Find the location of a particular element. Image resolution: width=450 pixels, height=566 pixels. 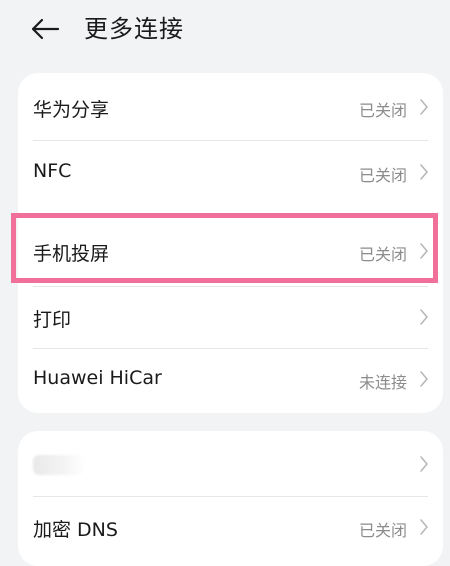

row-encrypted-dns: 加密 DNS 已关闭 is located at coordinates (230, 529).